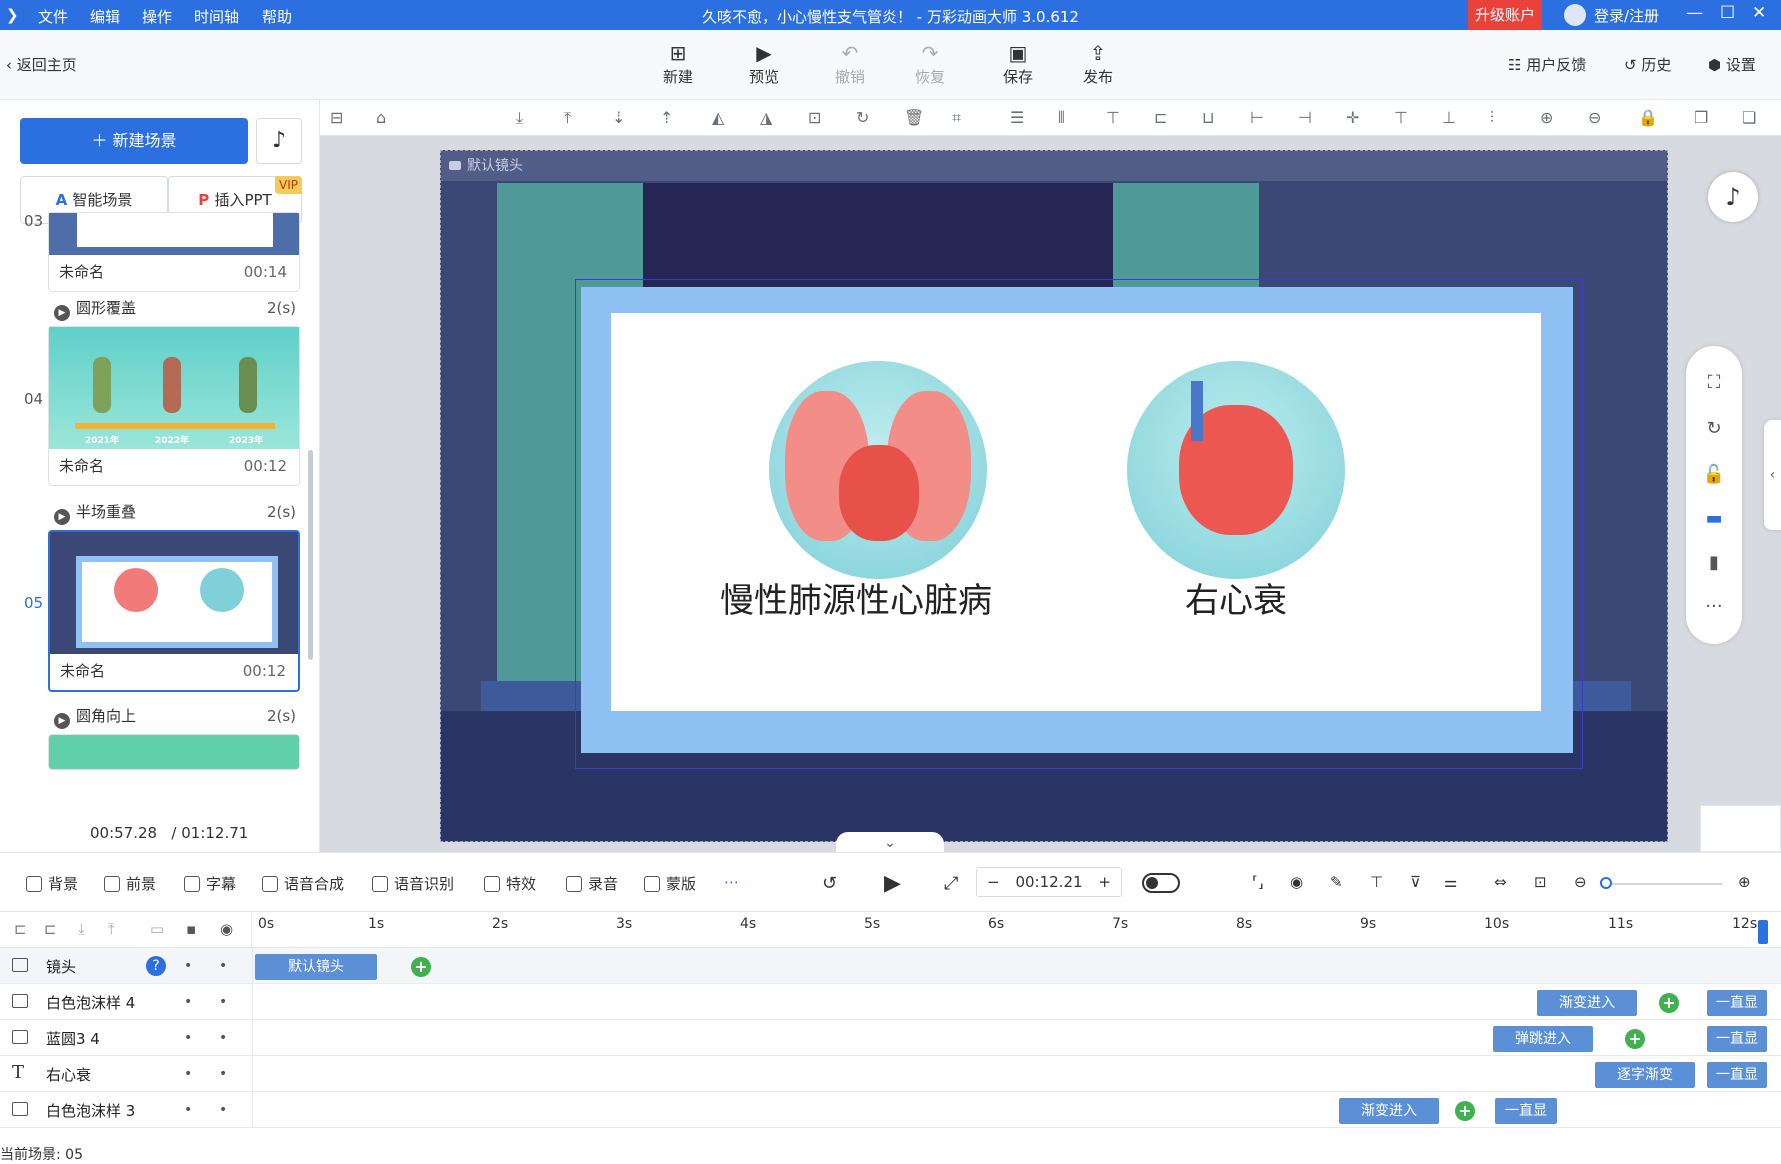  I want to click on screen-icon: ▬, so click(1714, 518).